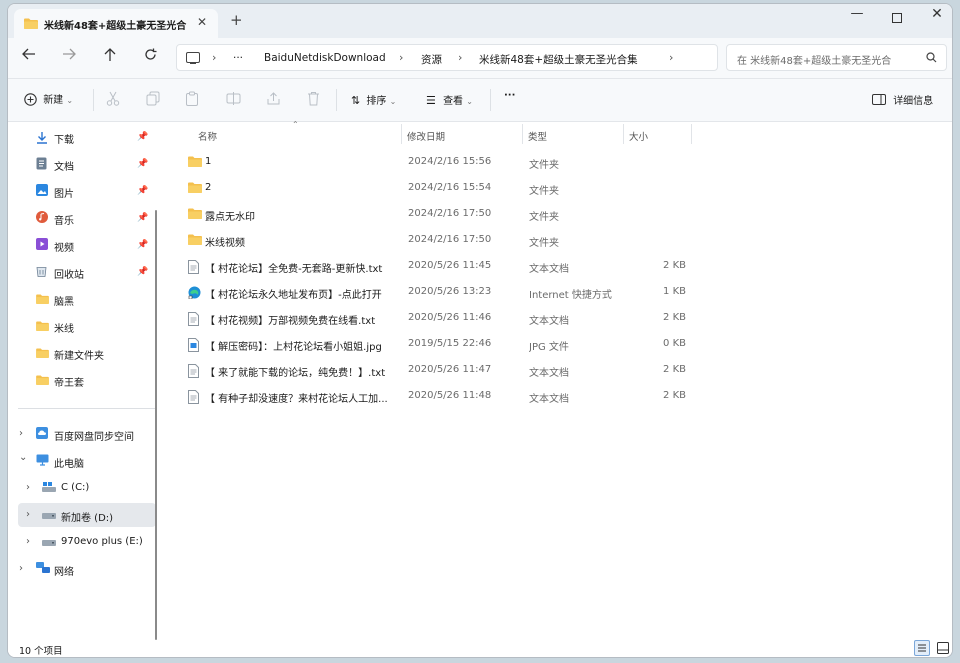 The image size is (960, 663). I want to click on internet-shortcut-icon, so click(194, 292).